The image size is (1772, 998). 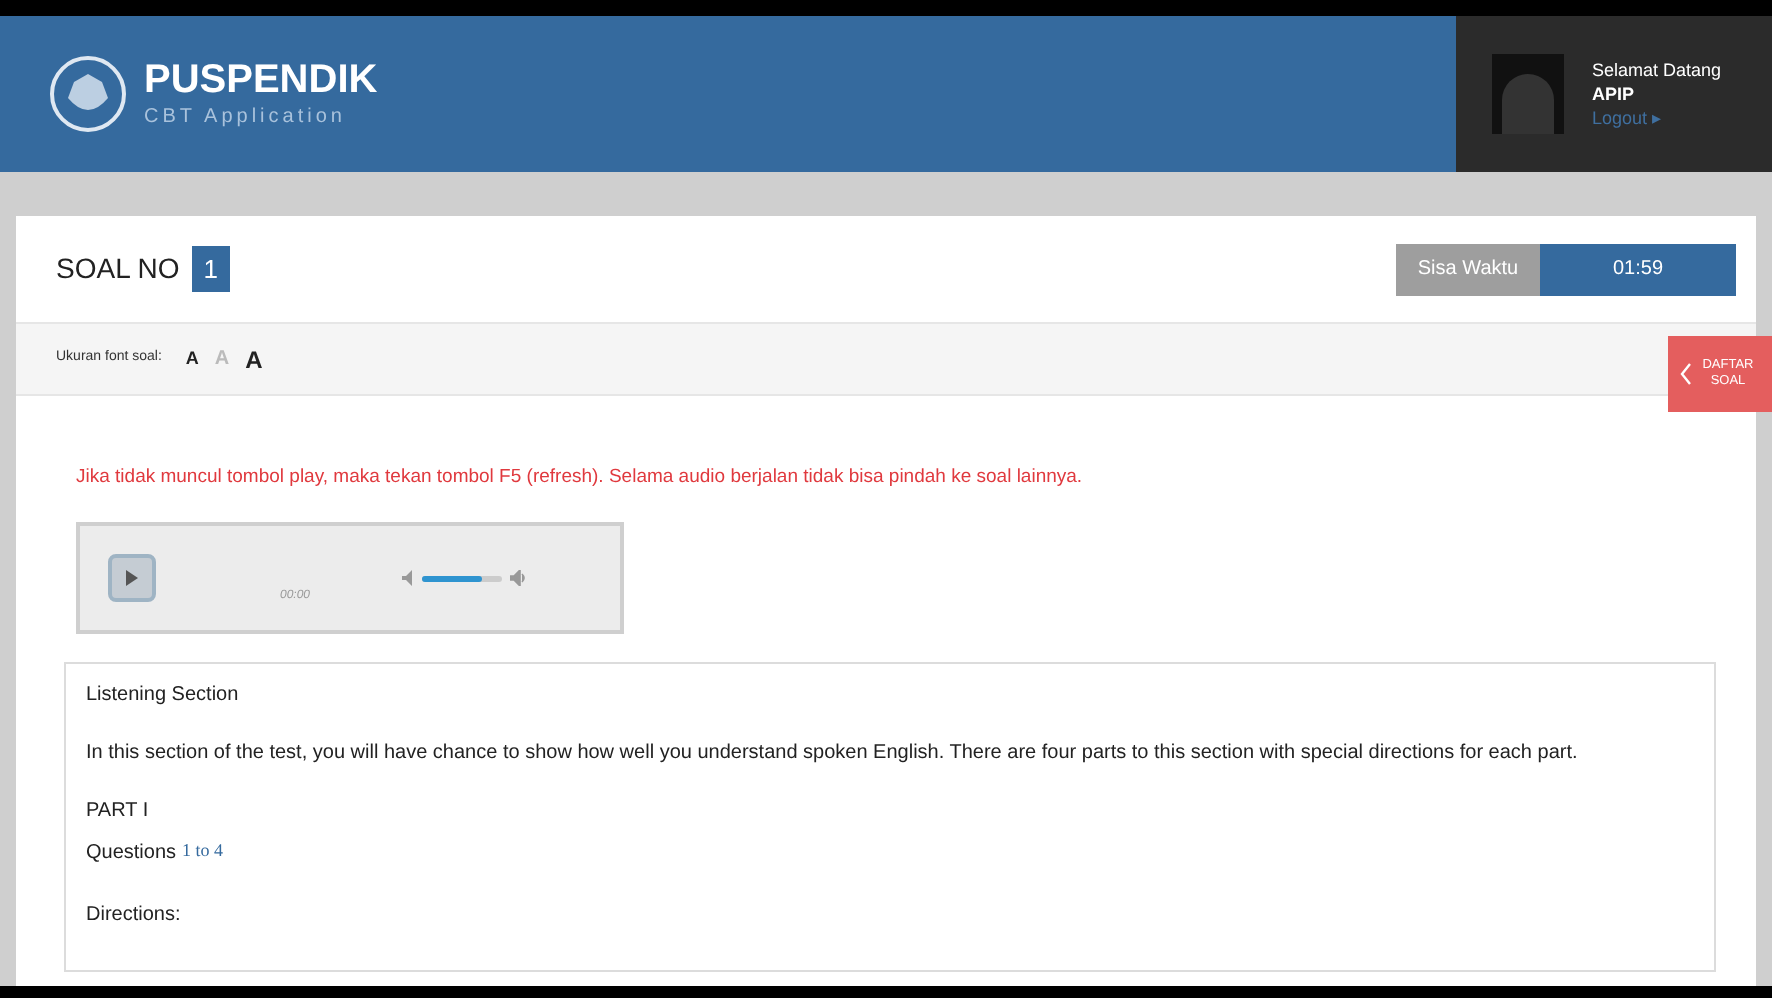 I want to click on directions-label: Directions:, so click(x=134, y=916).